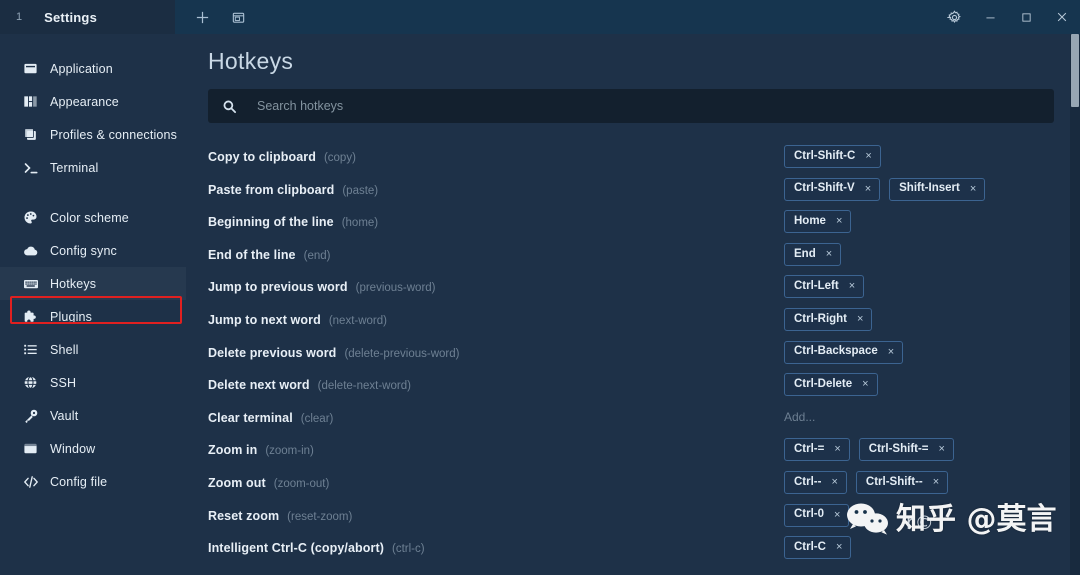 The image size is (1080, 575). I want to click on hotkey-chip: Ctrl-Shift-- ×, so click(902, 482).